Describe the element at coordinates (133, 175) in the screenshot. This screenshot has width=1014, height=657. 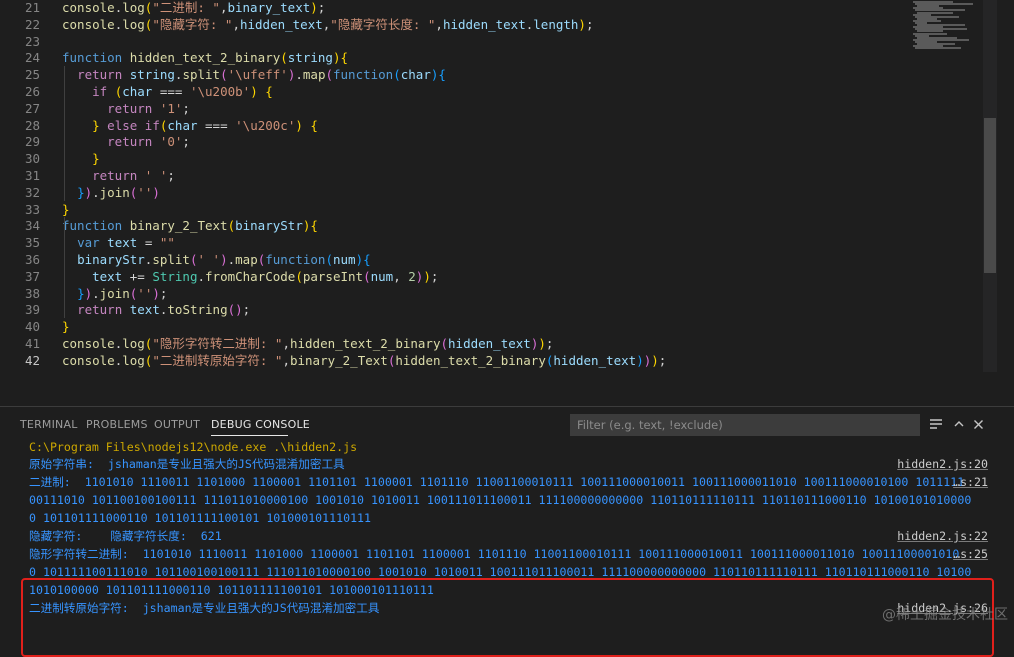
I see `code-text: return ' ';` at that location.